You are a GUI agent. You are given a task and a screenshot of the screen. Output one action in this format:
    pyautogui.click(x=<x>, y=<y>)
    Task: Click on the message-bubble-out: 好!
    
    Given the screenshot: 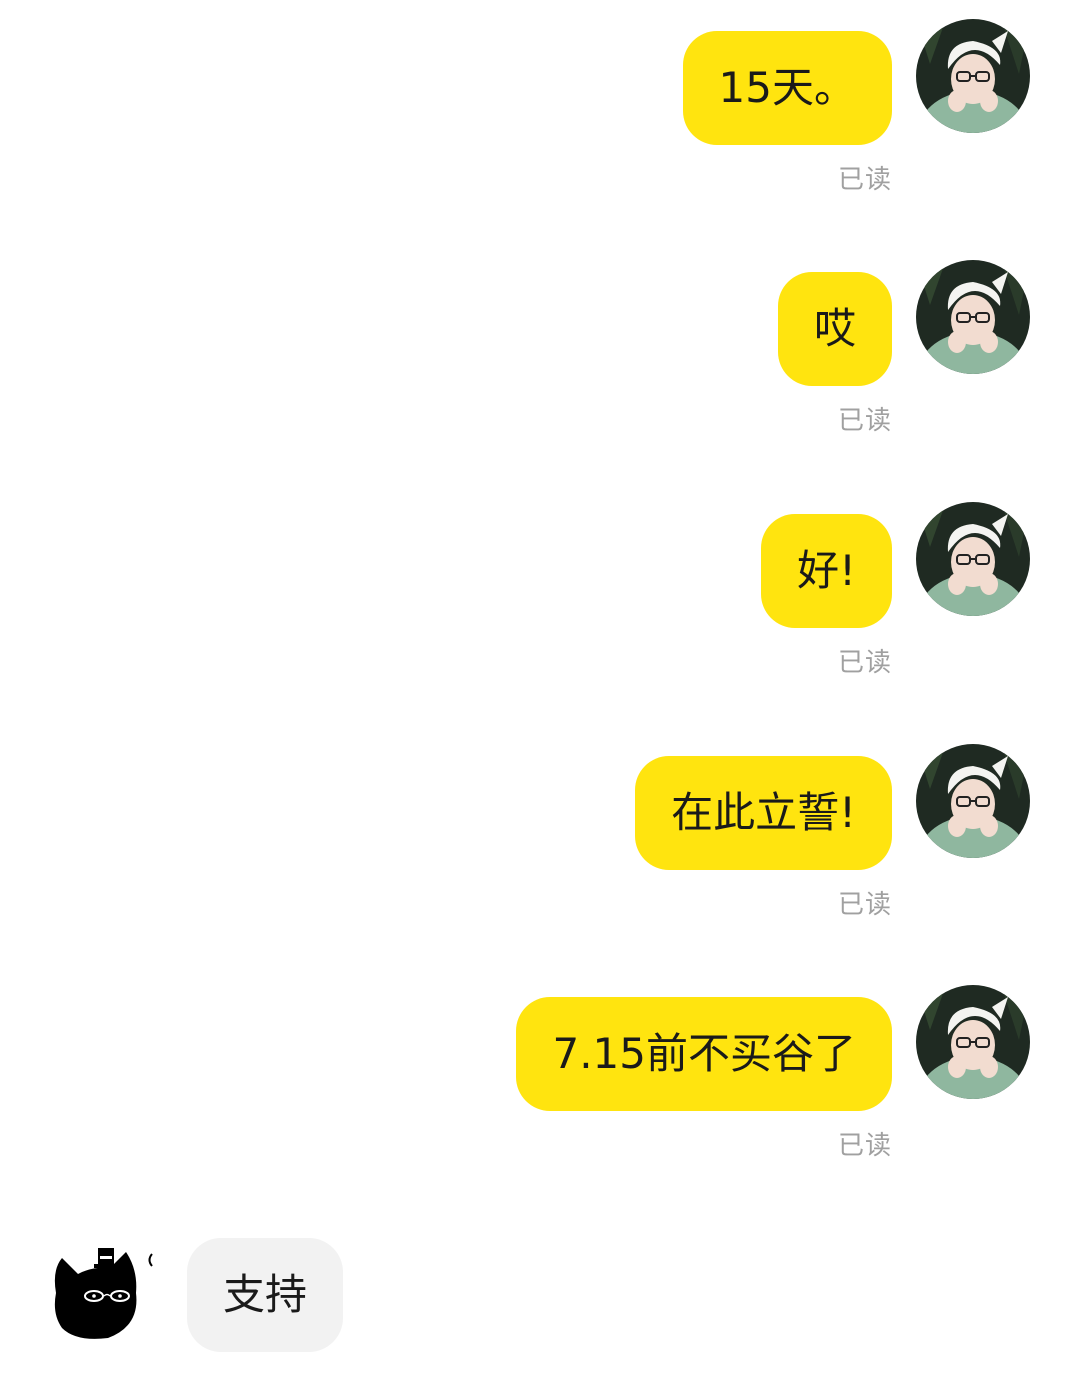 What is the action you would take?
    pyautogui.click(x=826, y=571)
    